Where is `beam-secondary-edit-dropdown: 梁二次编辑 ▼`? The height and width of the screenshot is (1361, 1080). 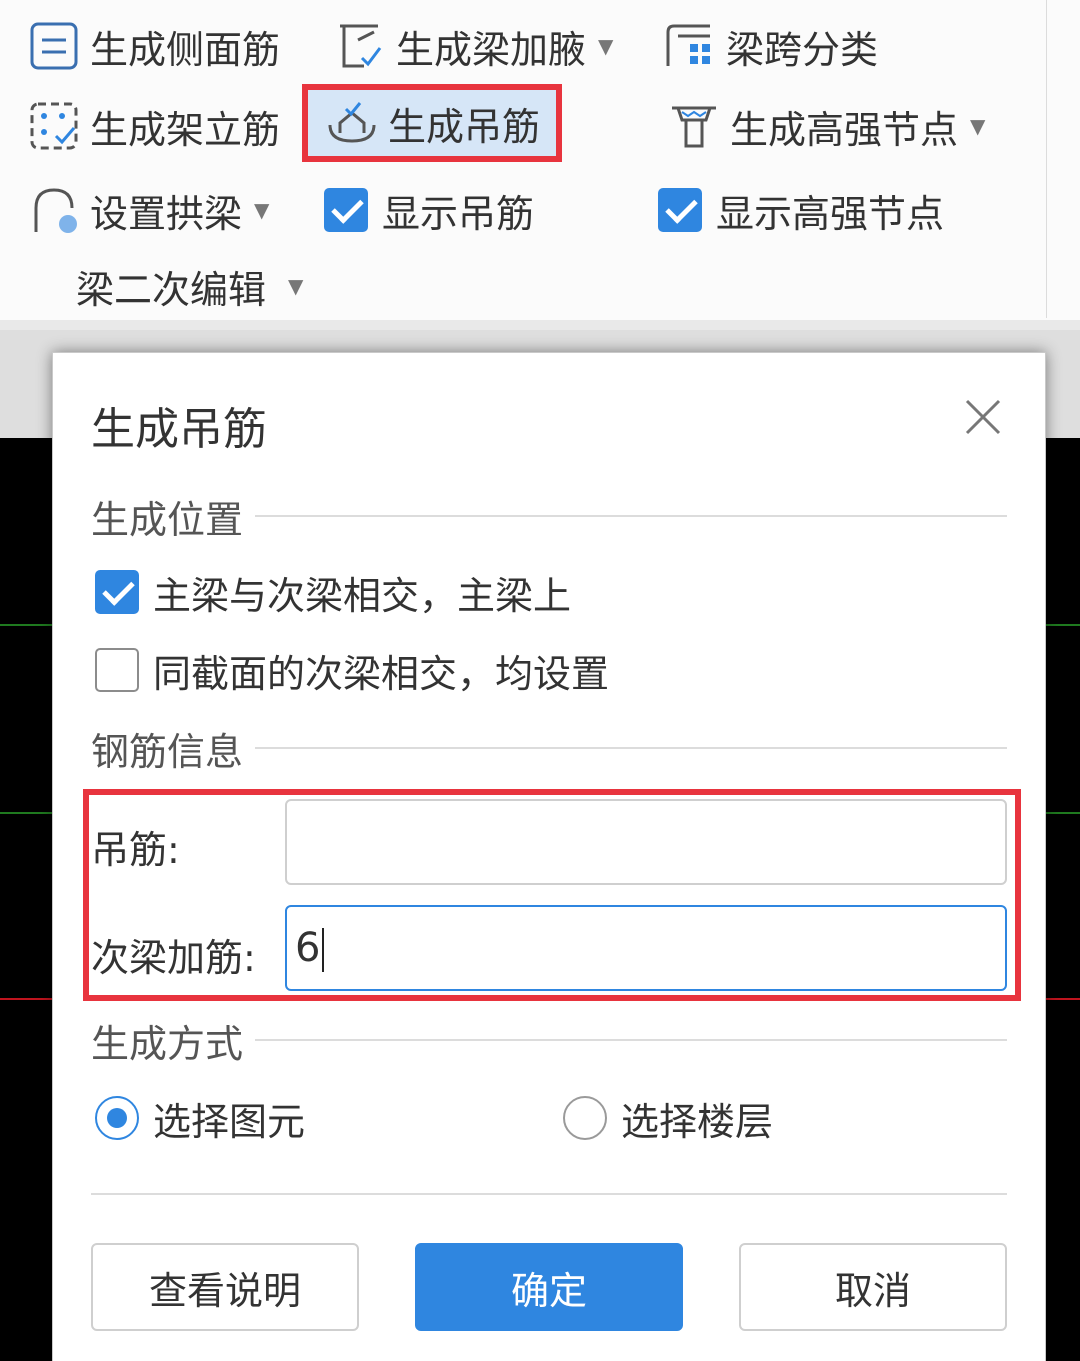 beam-secondary-edit-dropdown: 梁二次编辑 ▼ is located at coordinates (189, 286).